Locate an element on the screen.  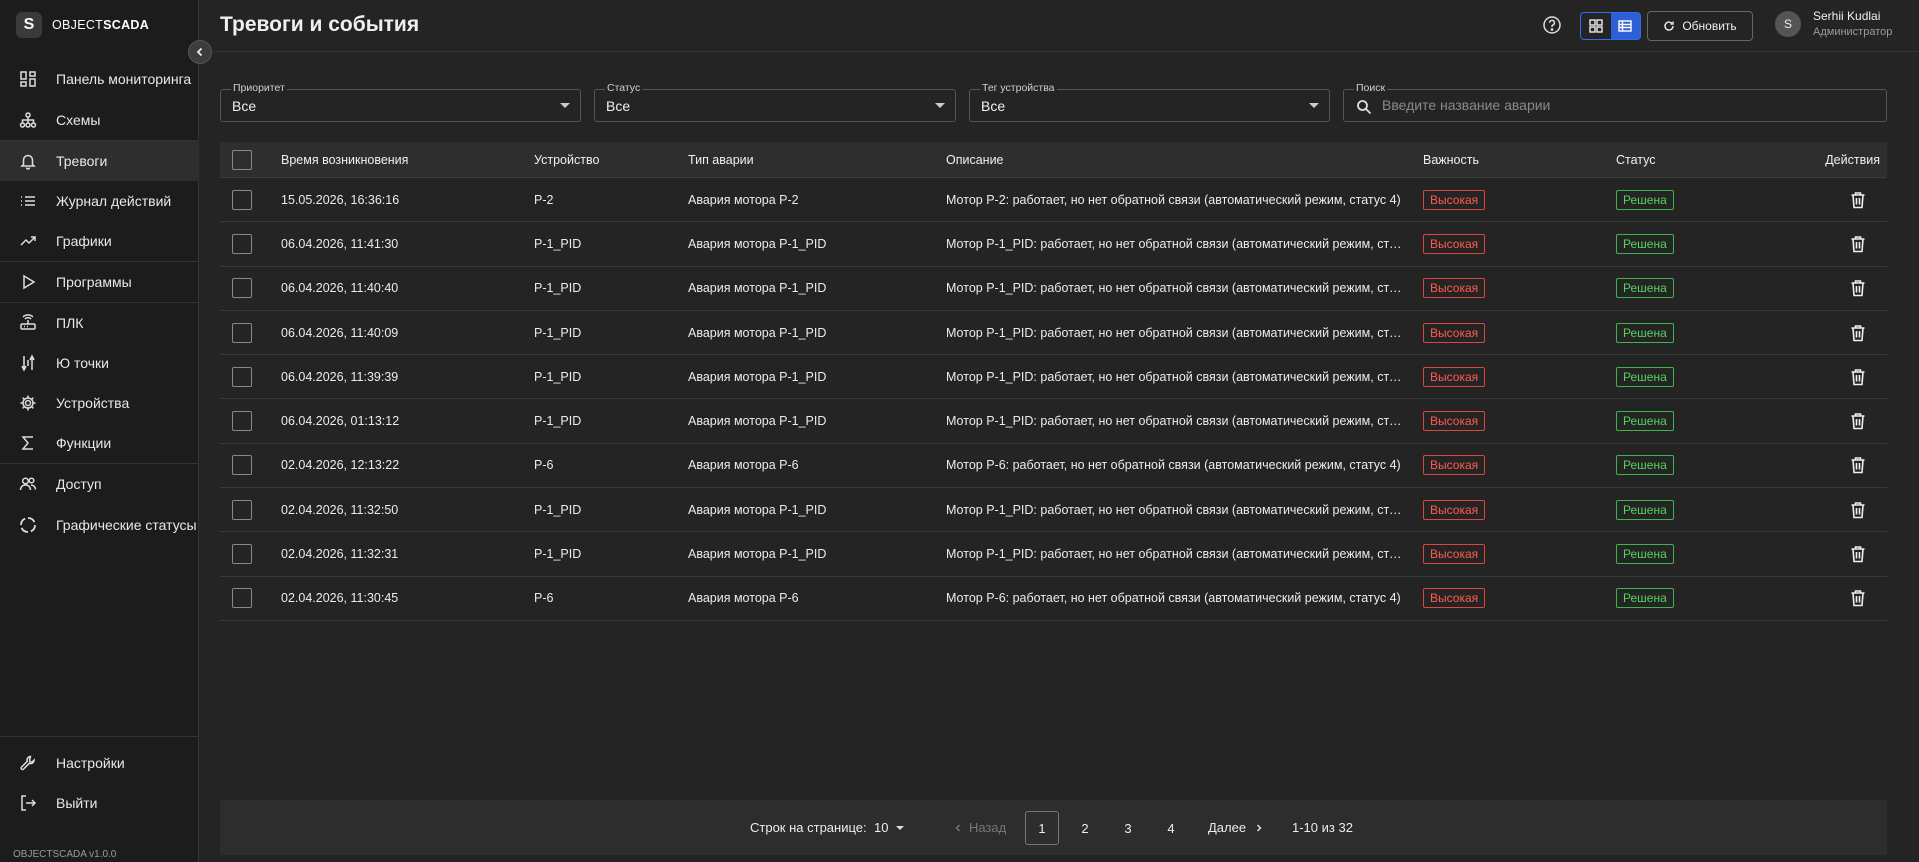
sidebar-item-dashboard: Панель мониторинга is located at coordinates (99, 79).